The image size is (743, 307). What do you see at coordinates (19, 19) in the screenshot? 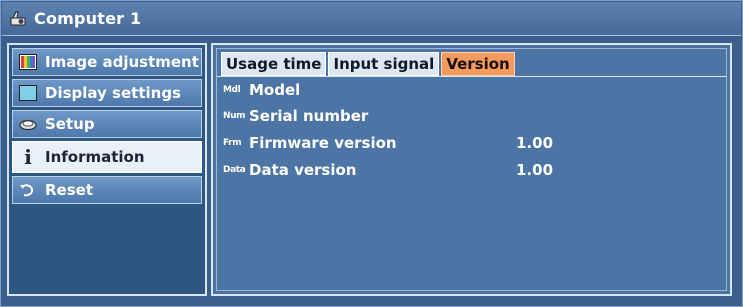
I see `projector-icon` at bounding box center [19, 19].